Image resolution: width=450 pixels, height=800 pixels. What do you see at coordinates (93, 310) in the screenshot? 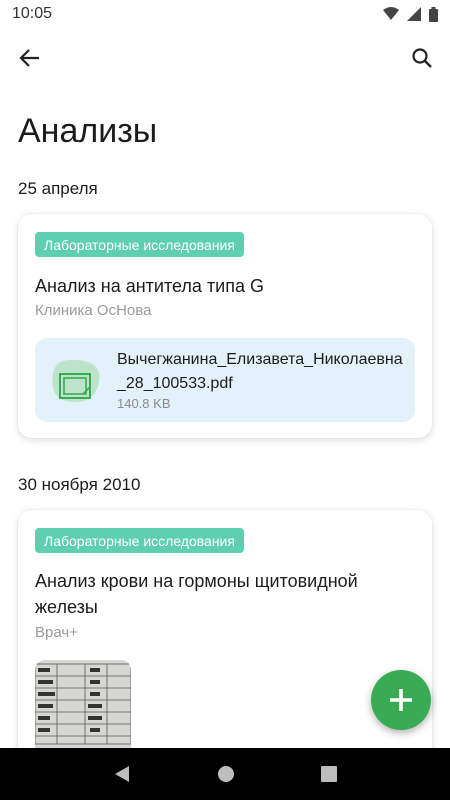
I see `record-clinic: Клиника ОсНова` at bounding box center [93, 310].